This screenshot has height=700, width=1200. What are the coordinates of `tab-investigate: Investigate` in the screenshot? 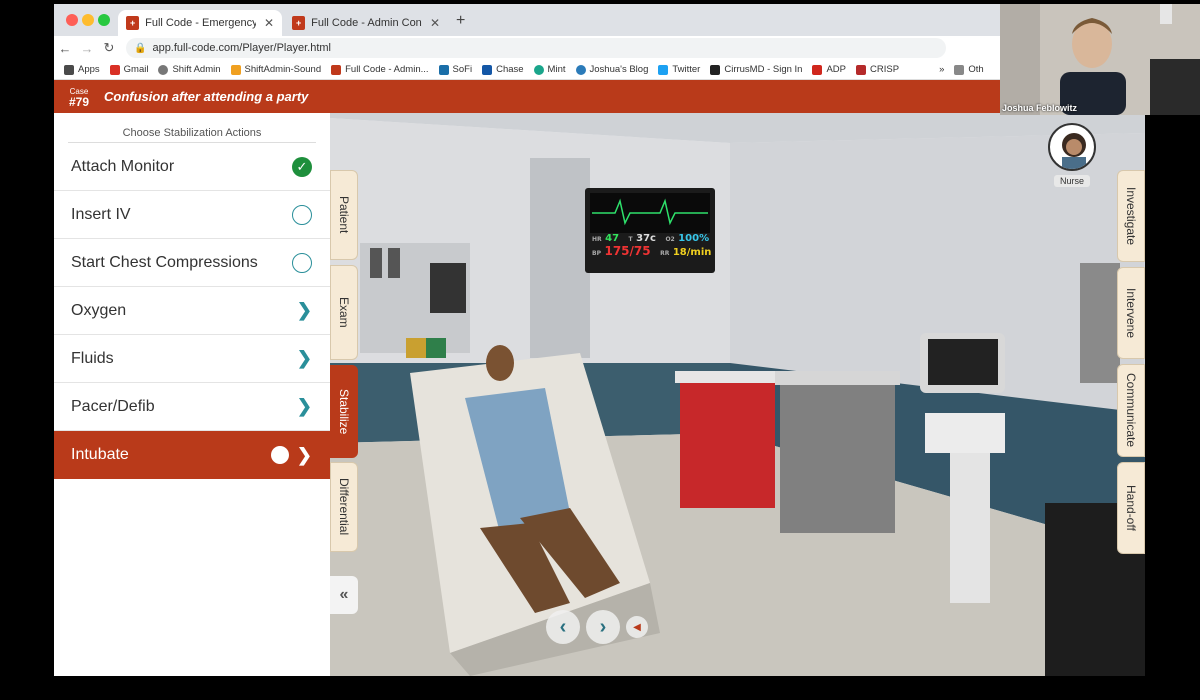 It's located at (1131, 216).